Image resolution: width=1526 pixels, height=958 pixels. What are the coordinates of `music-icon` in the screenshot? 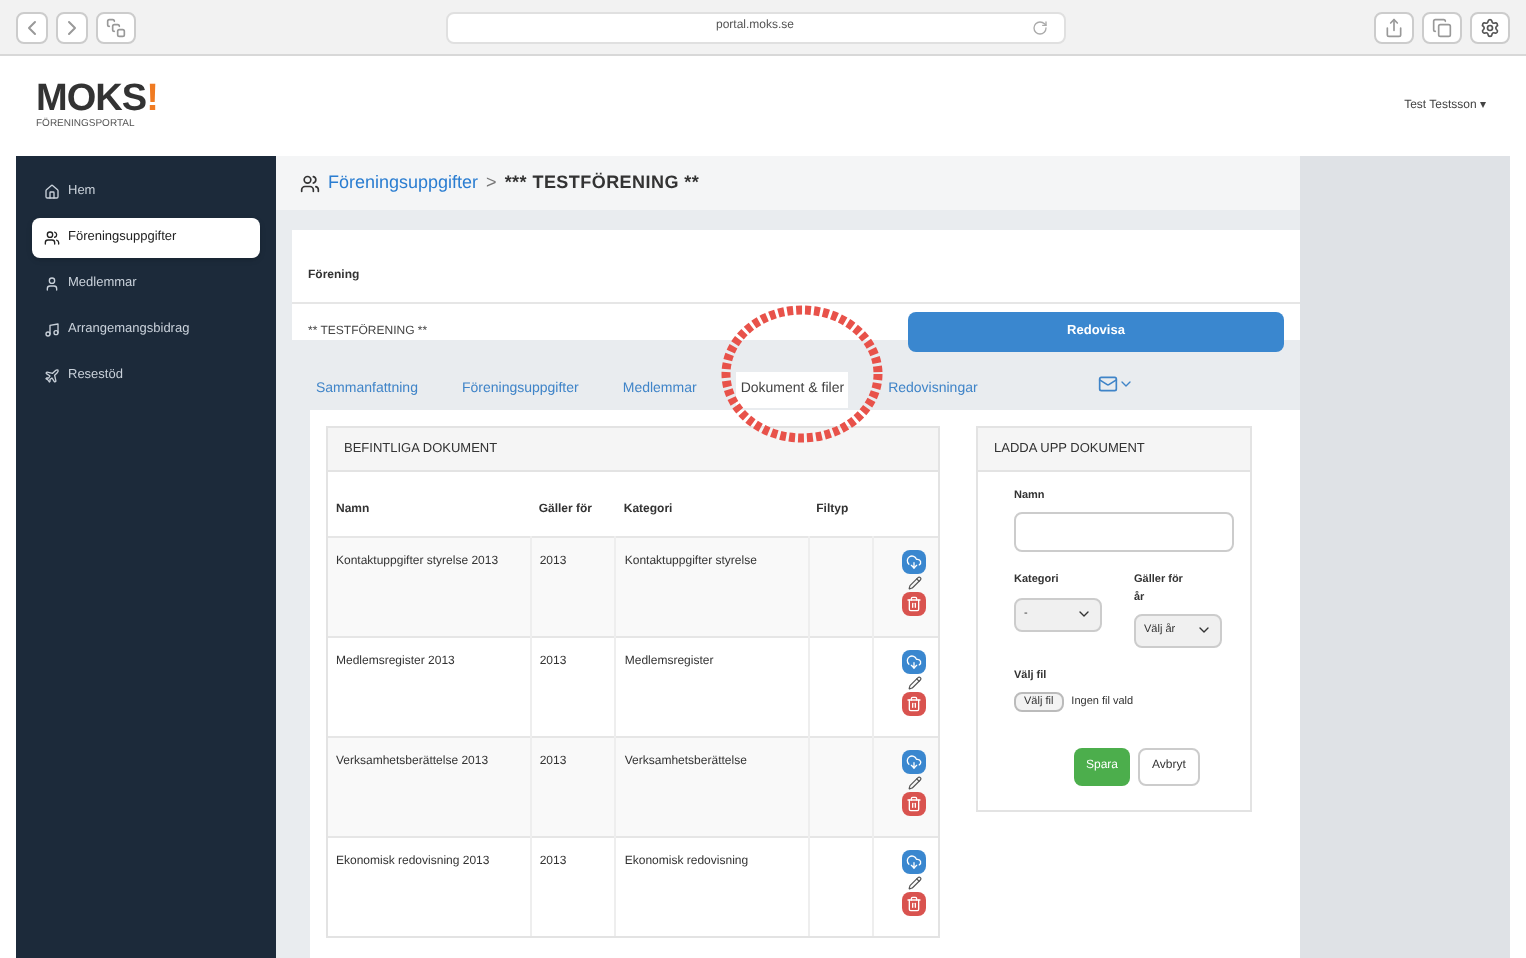 It's located at (52, 330).